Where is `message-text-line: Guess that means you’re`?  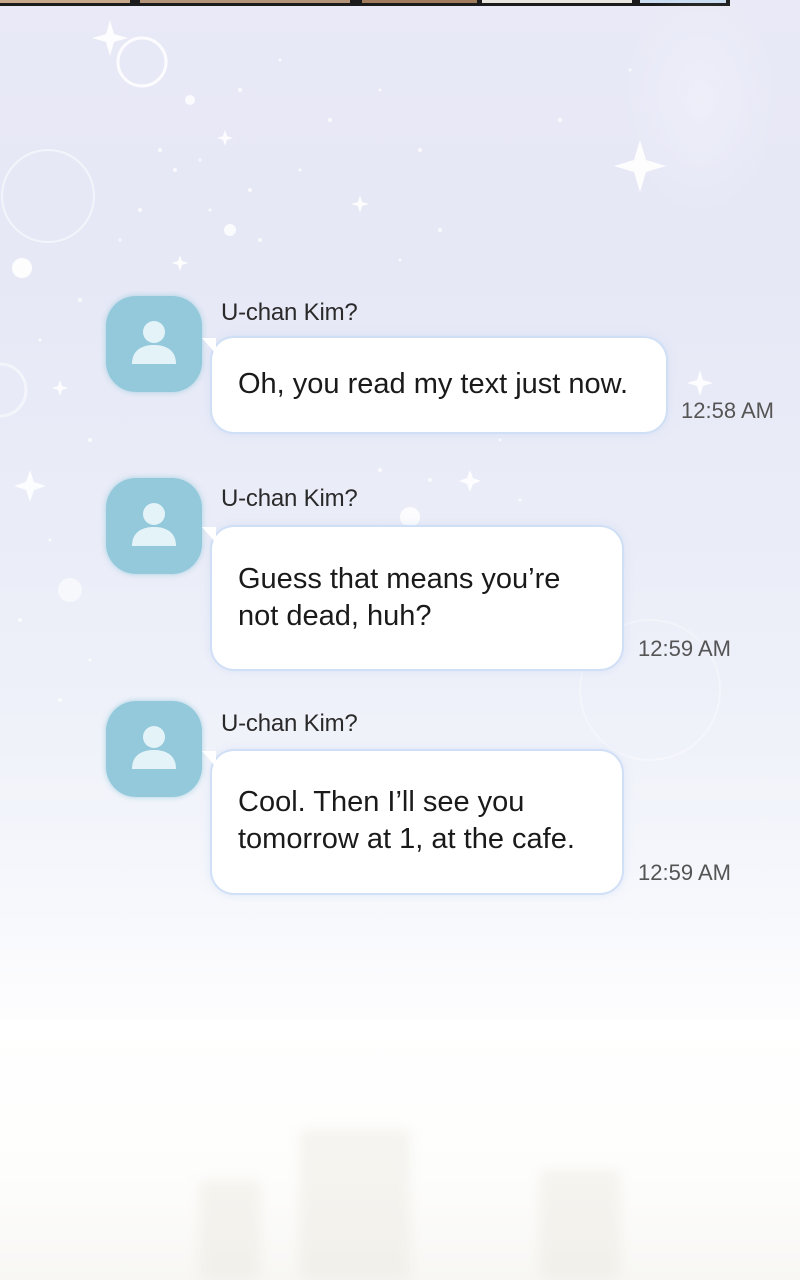
message-text-line: Guess that means you’re is located at coordinates (399, 579).